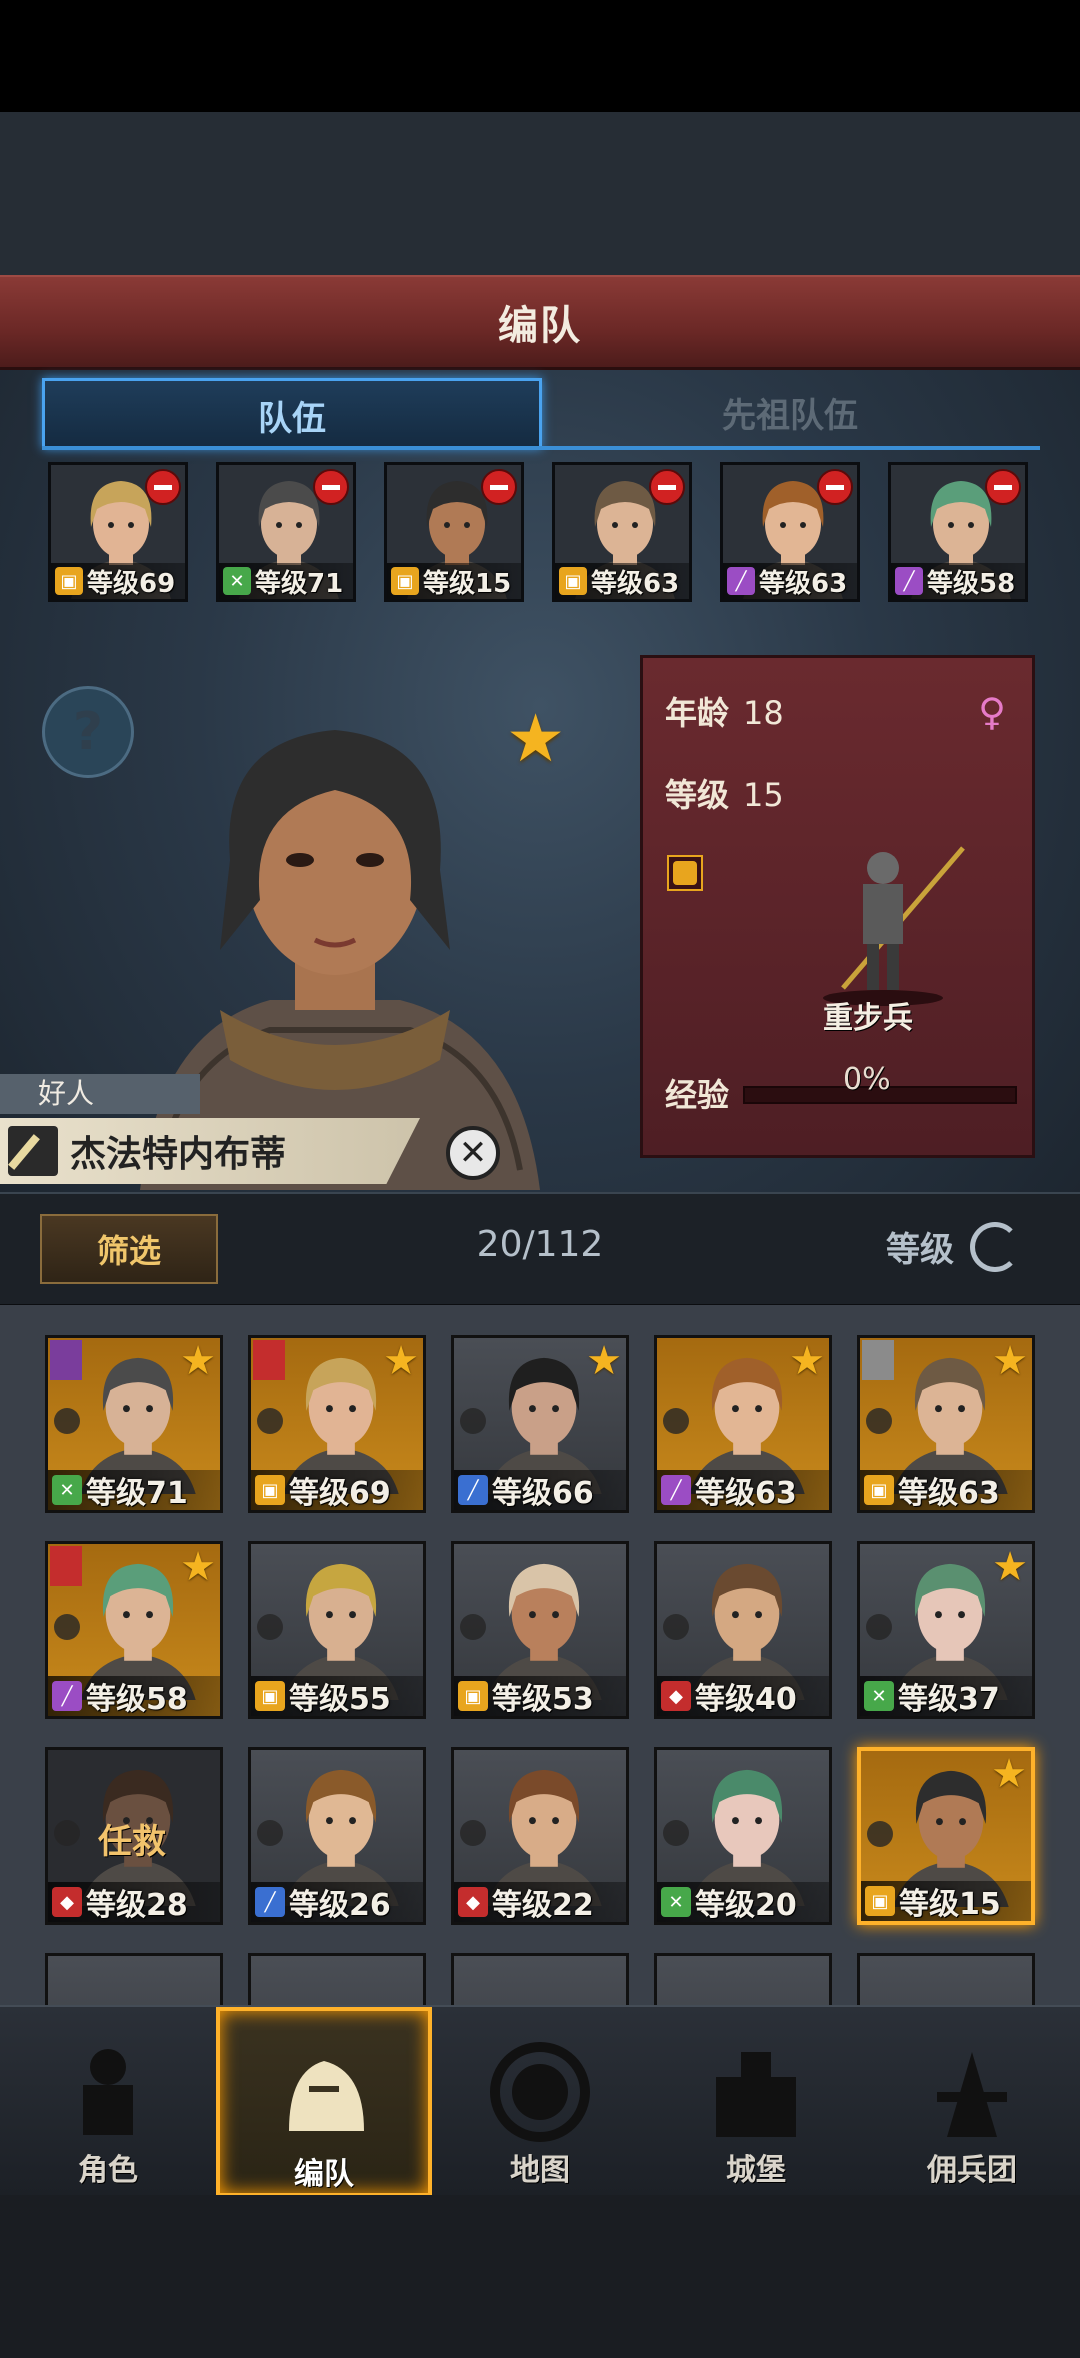 The height and width of the screenshot is (2358, 1080). What do you see at coordinates (134, 1836) in the screenshot?
I see `hero-card: 任救 ◆ 等级28` at bounding box center [134, 1836].